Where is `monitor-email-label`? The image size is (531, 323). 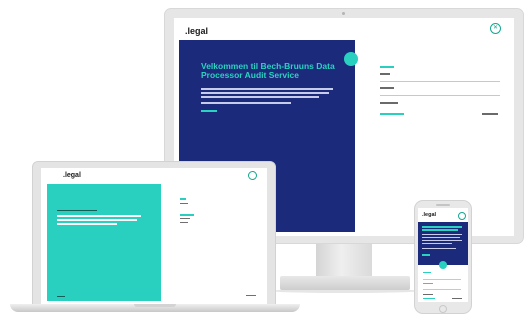 monitor-email-label is located at coordinates (385, 74).